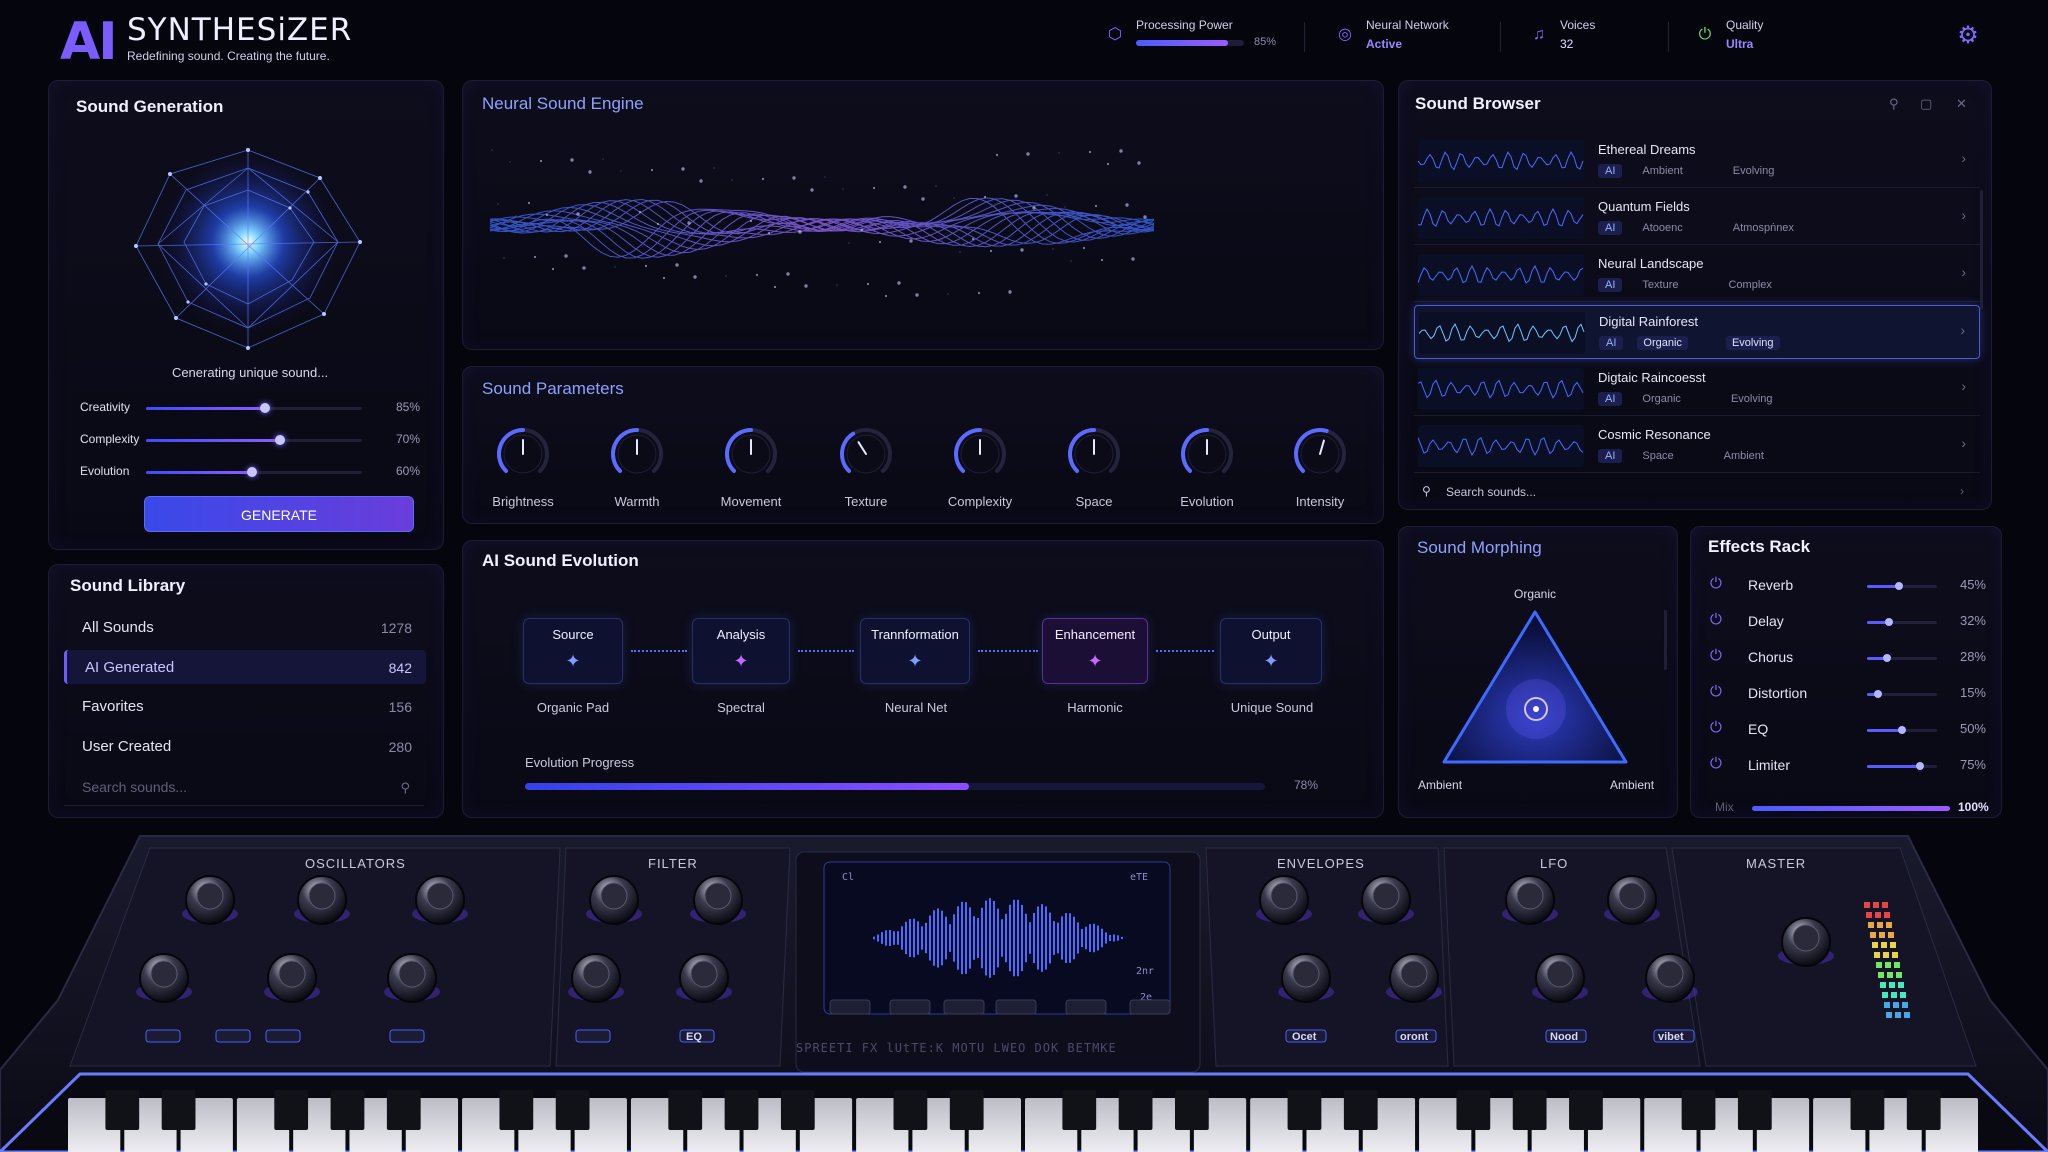 This screenshot has height=1152, width=2048. Describe the element at coordinates (1968, 36) in the screenshot. I see `gear-icon: ⚙` at that location.